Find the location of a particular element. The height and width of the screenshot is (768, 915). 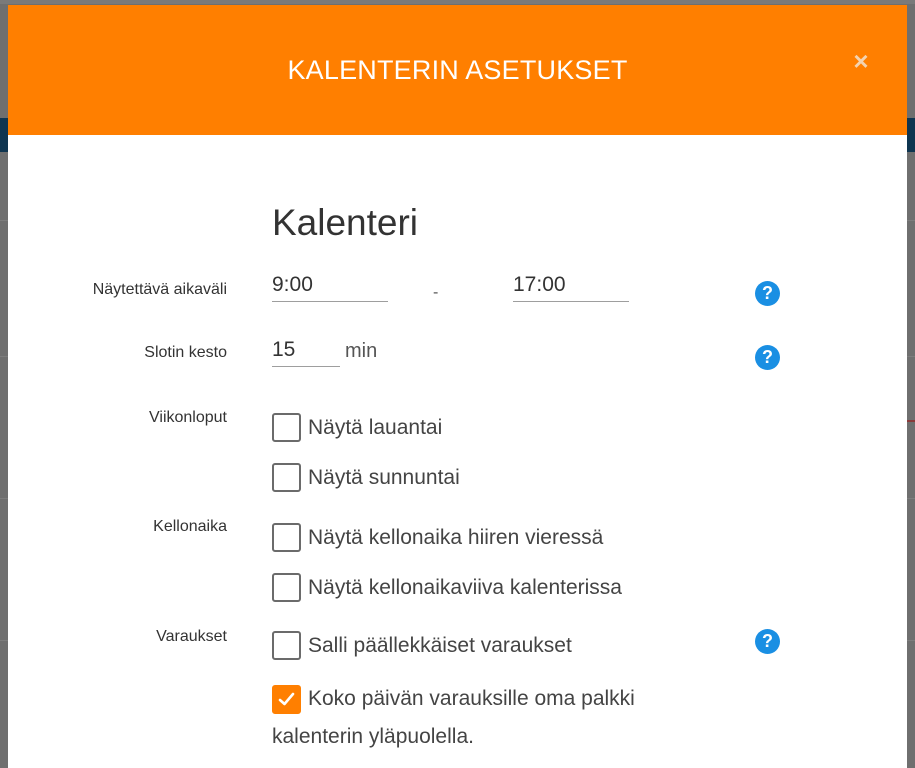

show-saturday-label: Näytä lauantai is located at coordinates (375, 427).